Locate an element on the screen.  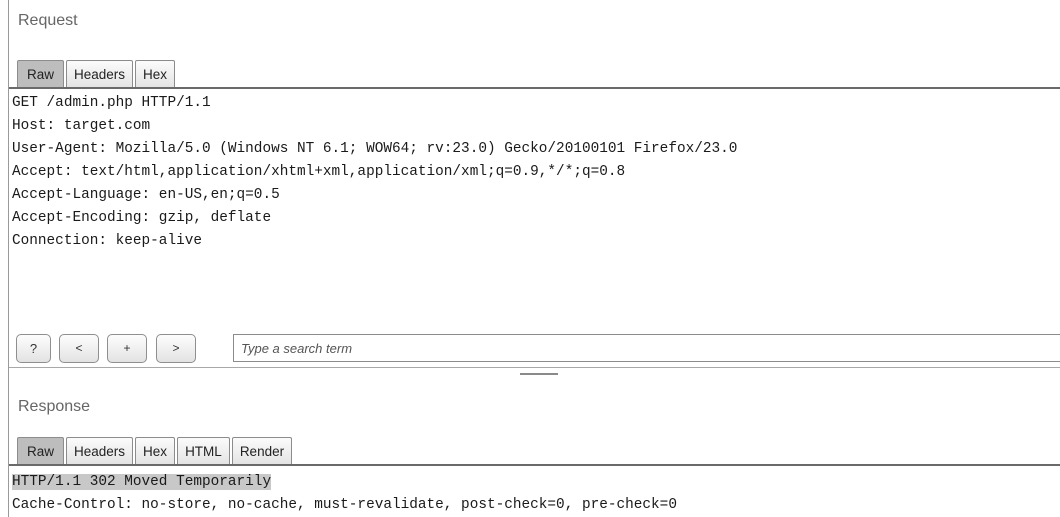
help-button: ? is located at coordinates (33, 348).